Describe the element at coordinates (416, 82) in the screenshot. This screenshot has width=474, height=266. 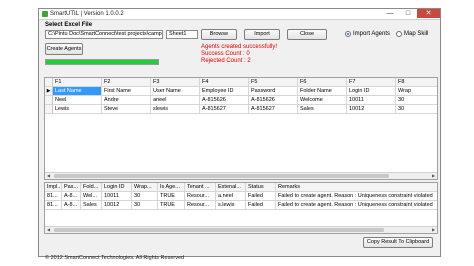
I see `column-header-f8: F8` at that location.